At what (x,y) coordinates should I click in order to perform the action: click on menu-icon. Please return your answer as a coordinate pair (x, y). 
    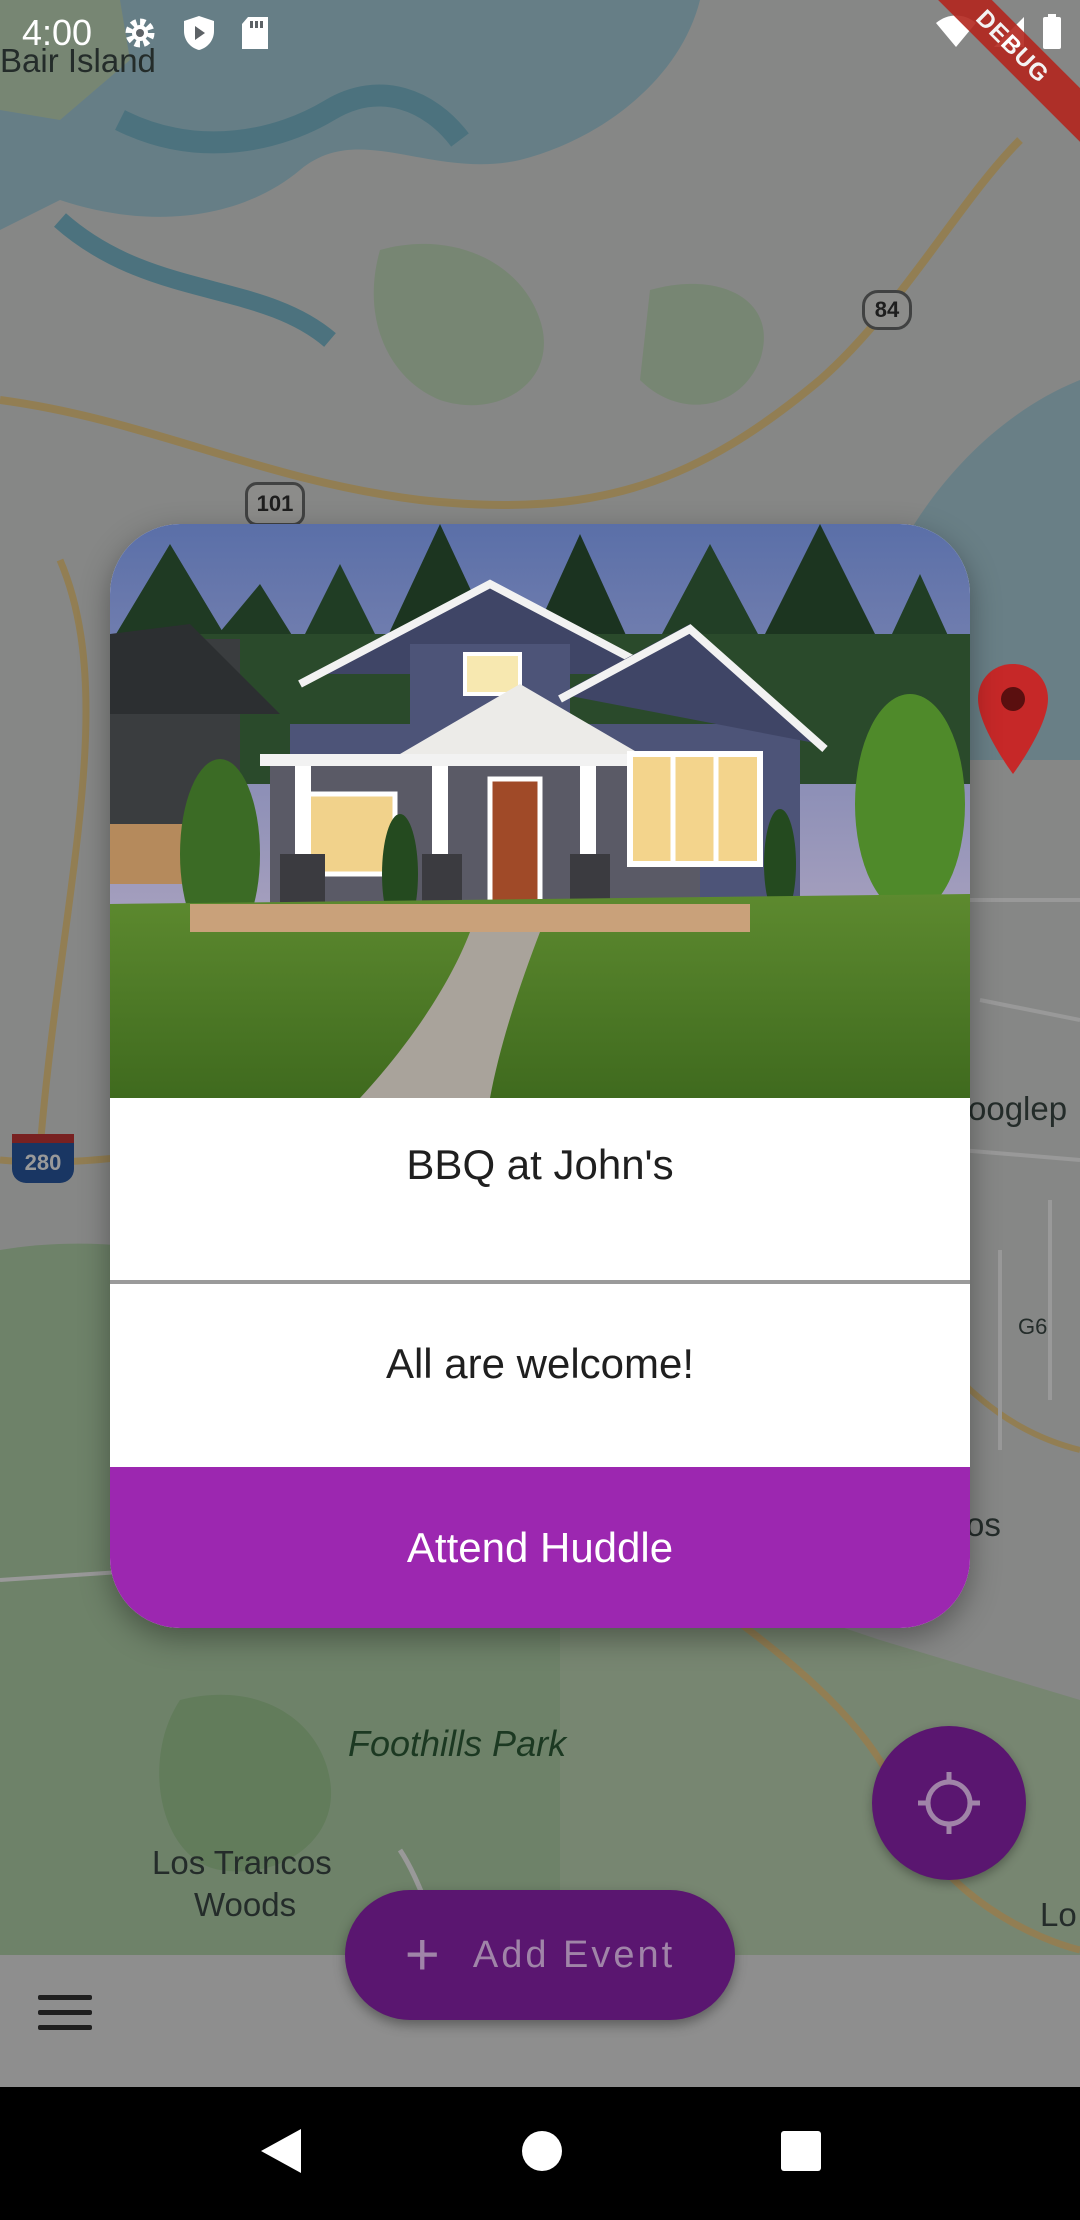
    Looking at the image, I should click on (65, 2015).